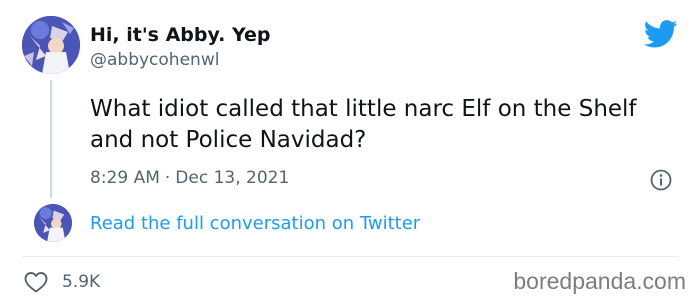 The image size is (700, 308). What do you see at coordinates (81, 282) in the screenshot?
I see `like-count: 5.9K` at bounding box center [81, 282].